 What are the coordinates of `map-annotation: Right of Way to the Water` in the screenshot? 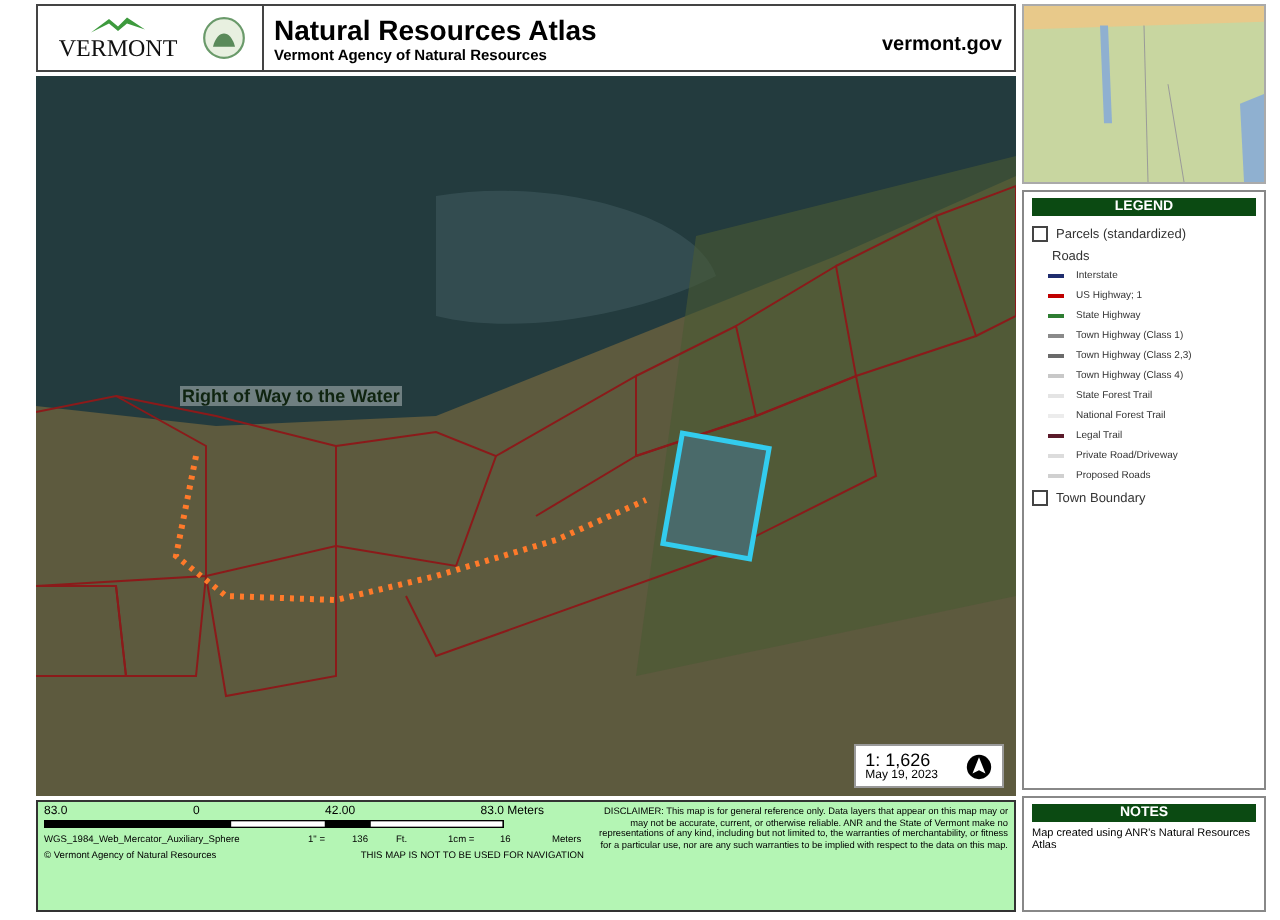 It's located at (291, 396).